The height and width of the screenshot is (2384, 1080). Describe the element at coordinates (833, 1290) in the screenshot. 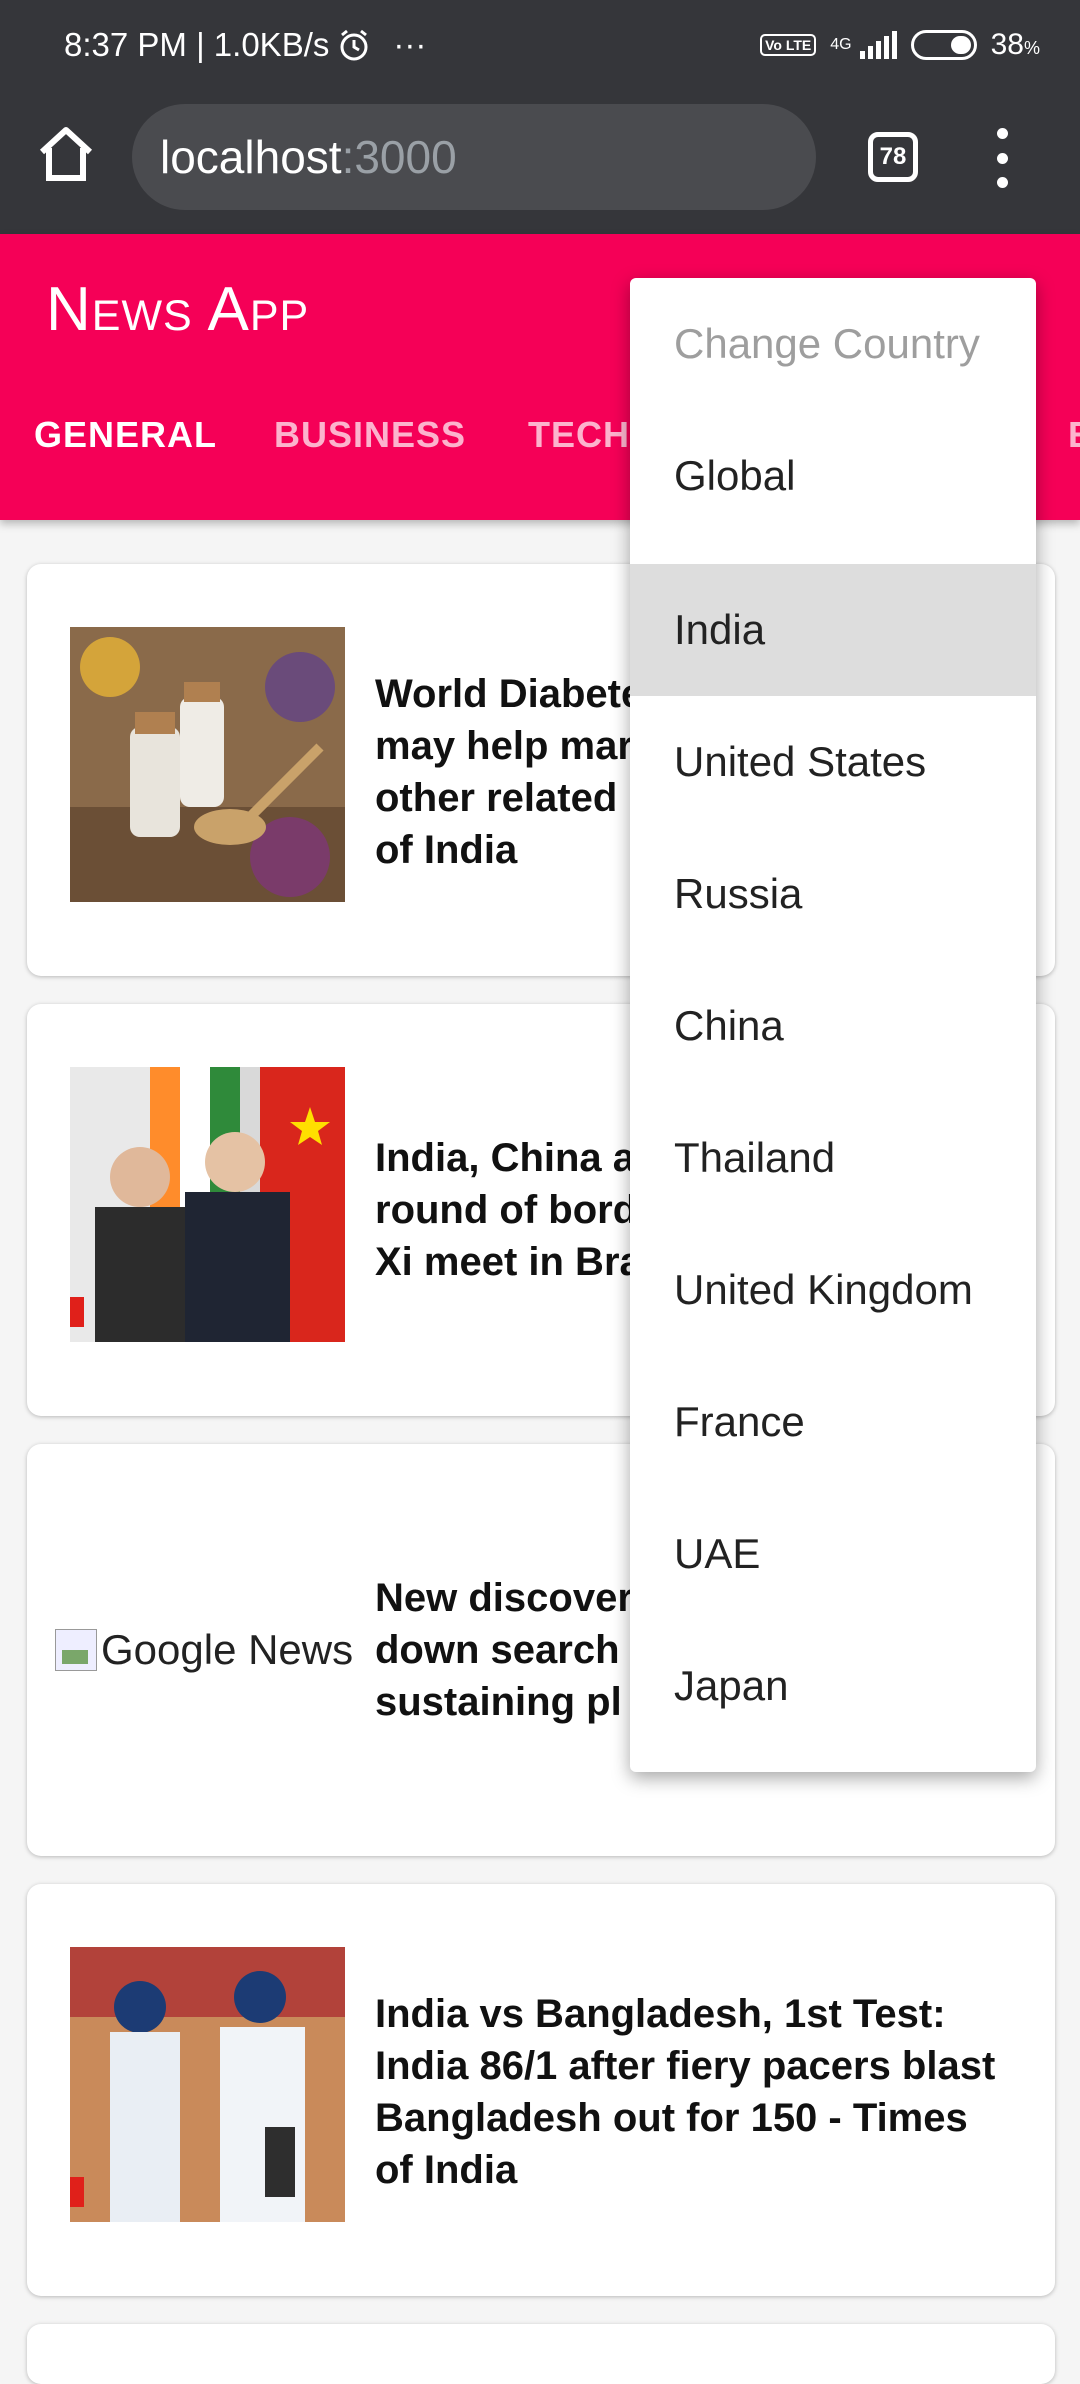

I see `country-option-united-kingdom: United Kingdom` at that location.